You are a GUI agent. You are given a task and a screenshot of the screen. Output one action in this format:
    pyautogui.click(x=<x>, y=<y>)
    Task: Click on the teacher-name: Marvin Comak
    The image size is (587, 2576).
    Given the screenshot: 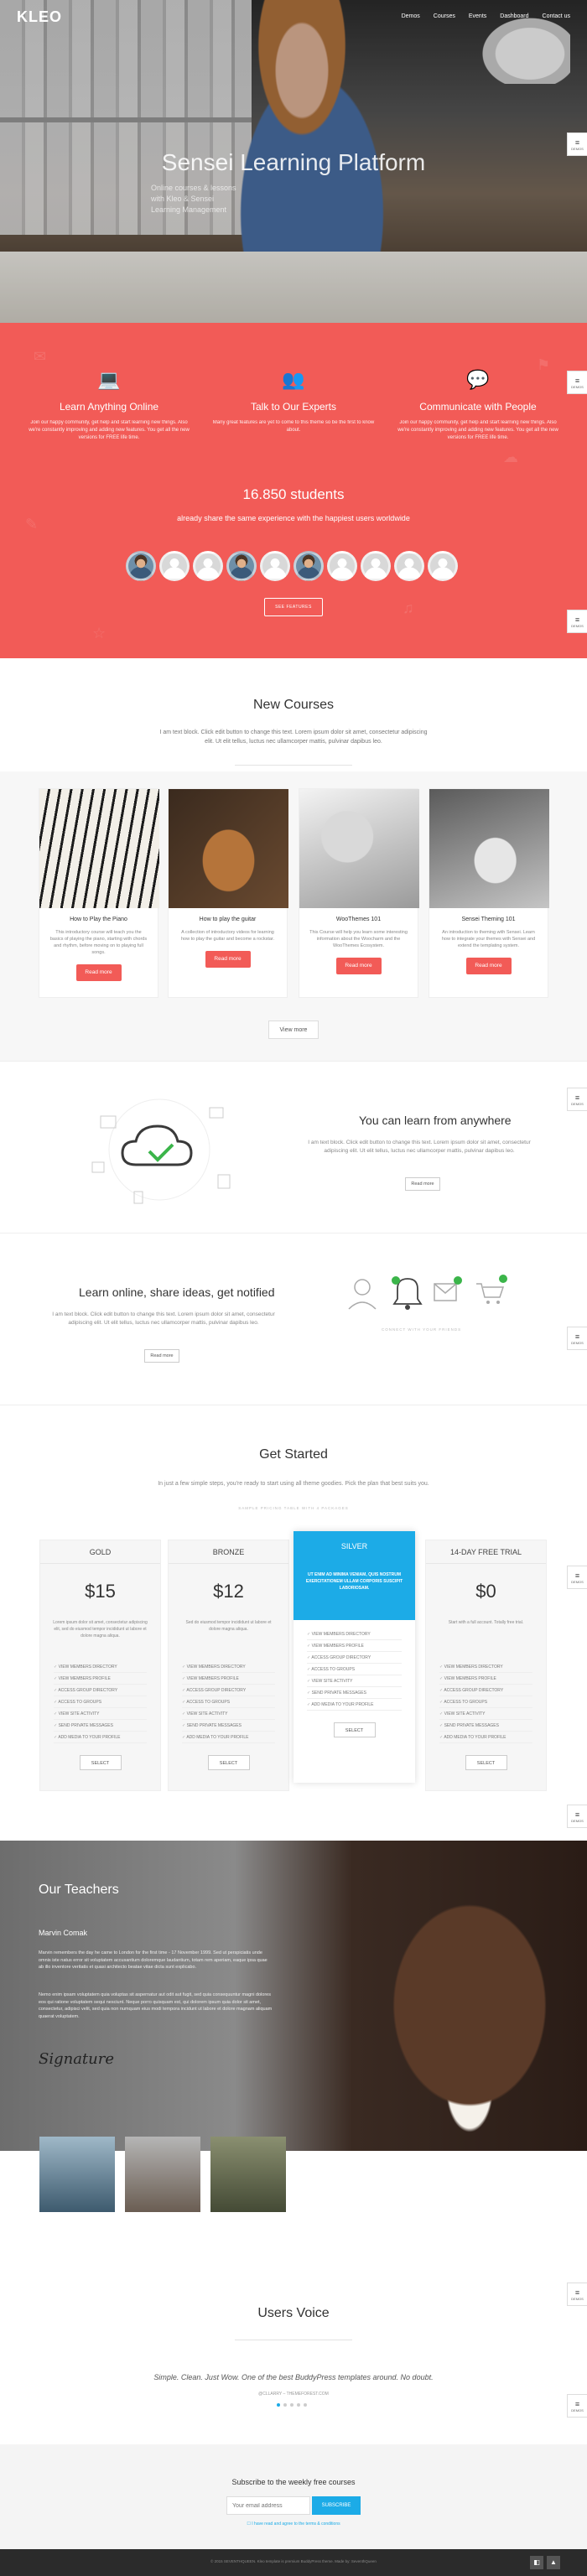 What is the action you would take?
    pyautogui.click(x=63, y=1933)
    